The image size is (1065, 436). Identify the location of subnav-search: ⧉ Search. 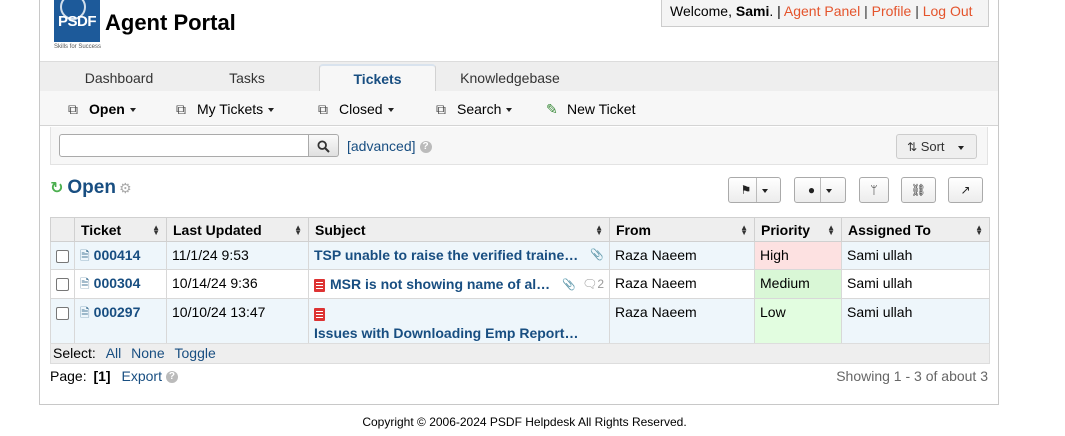
(474, 108).